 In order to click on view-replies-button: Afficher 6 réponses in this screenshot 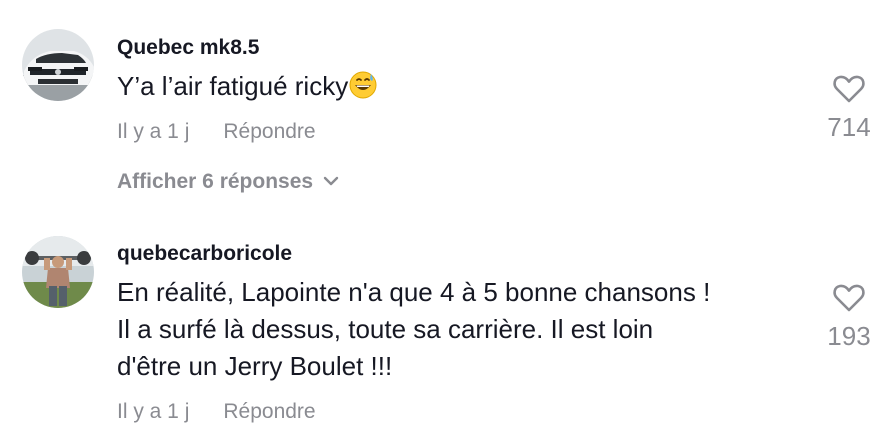, I will do `click(228, 182)`.